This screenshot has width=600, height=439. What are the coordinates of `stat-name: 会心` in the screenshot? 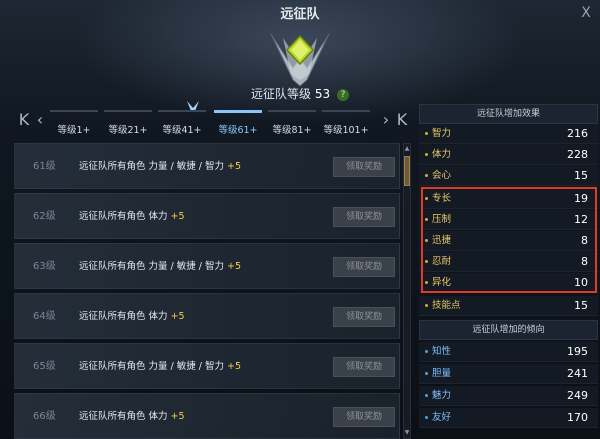 It's located at (442, 175).